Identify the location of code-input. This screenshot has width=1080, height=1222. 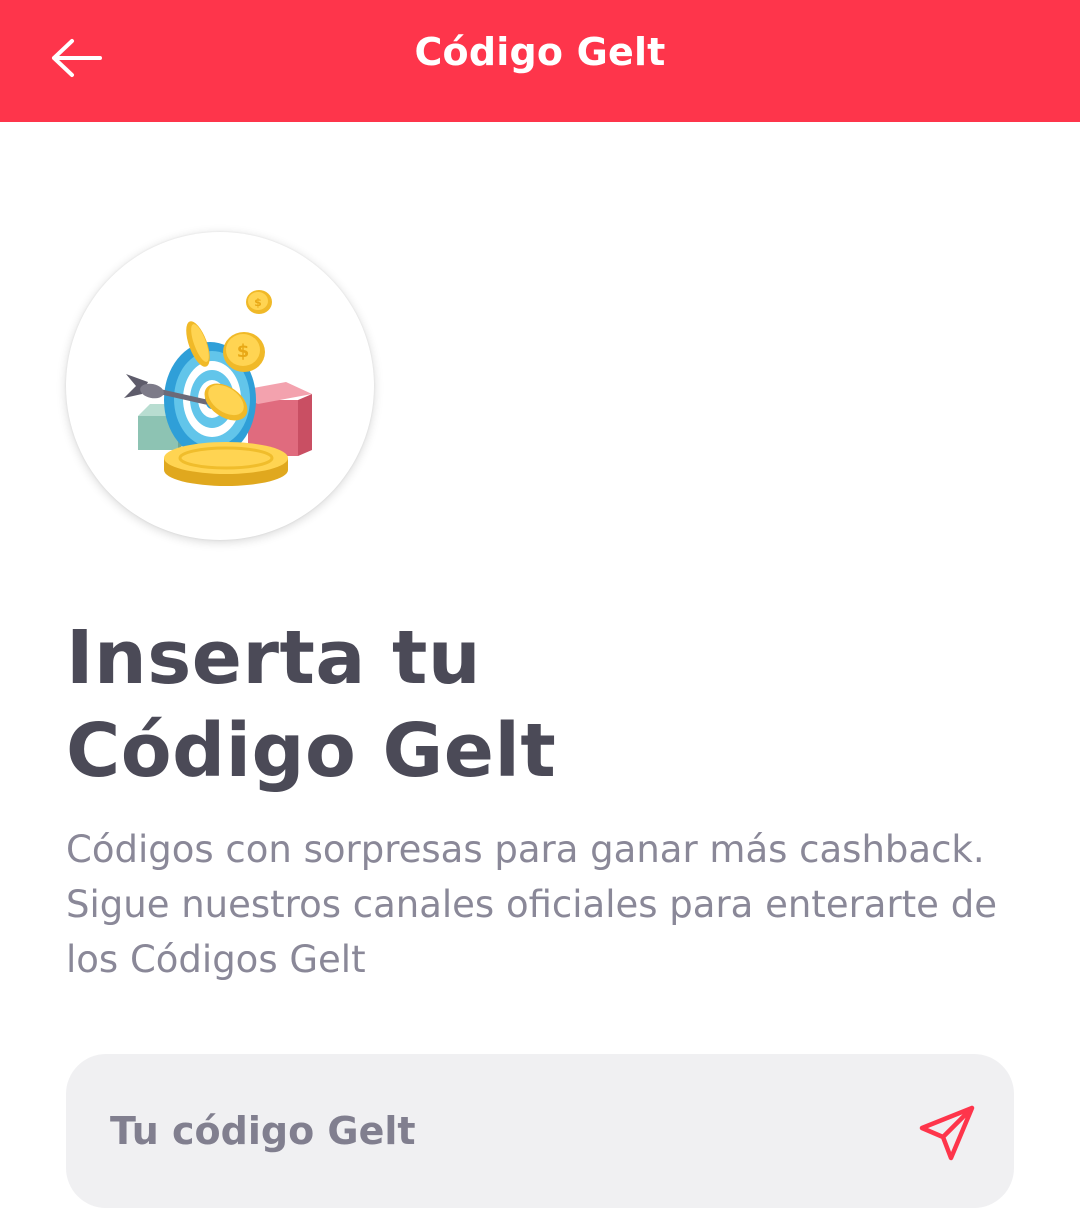
(500, 1131).